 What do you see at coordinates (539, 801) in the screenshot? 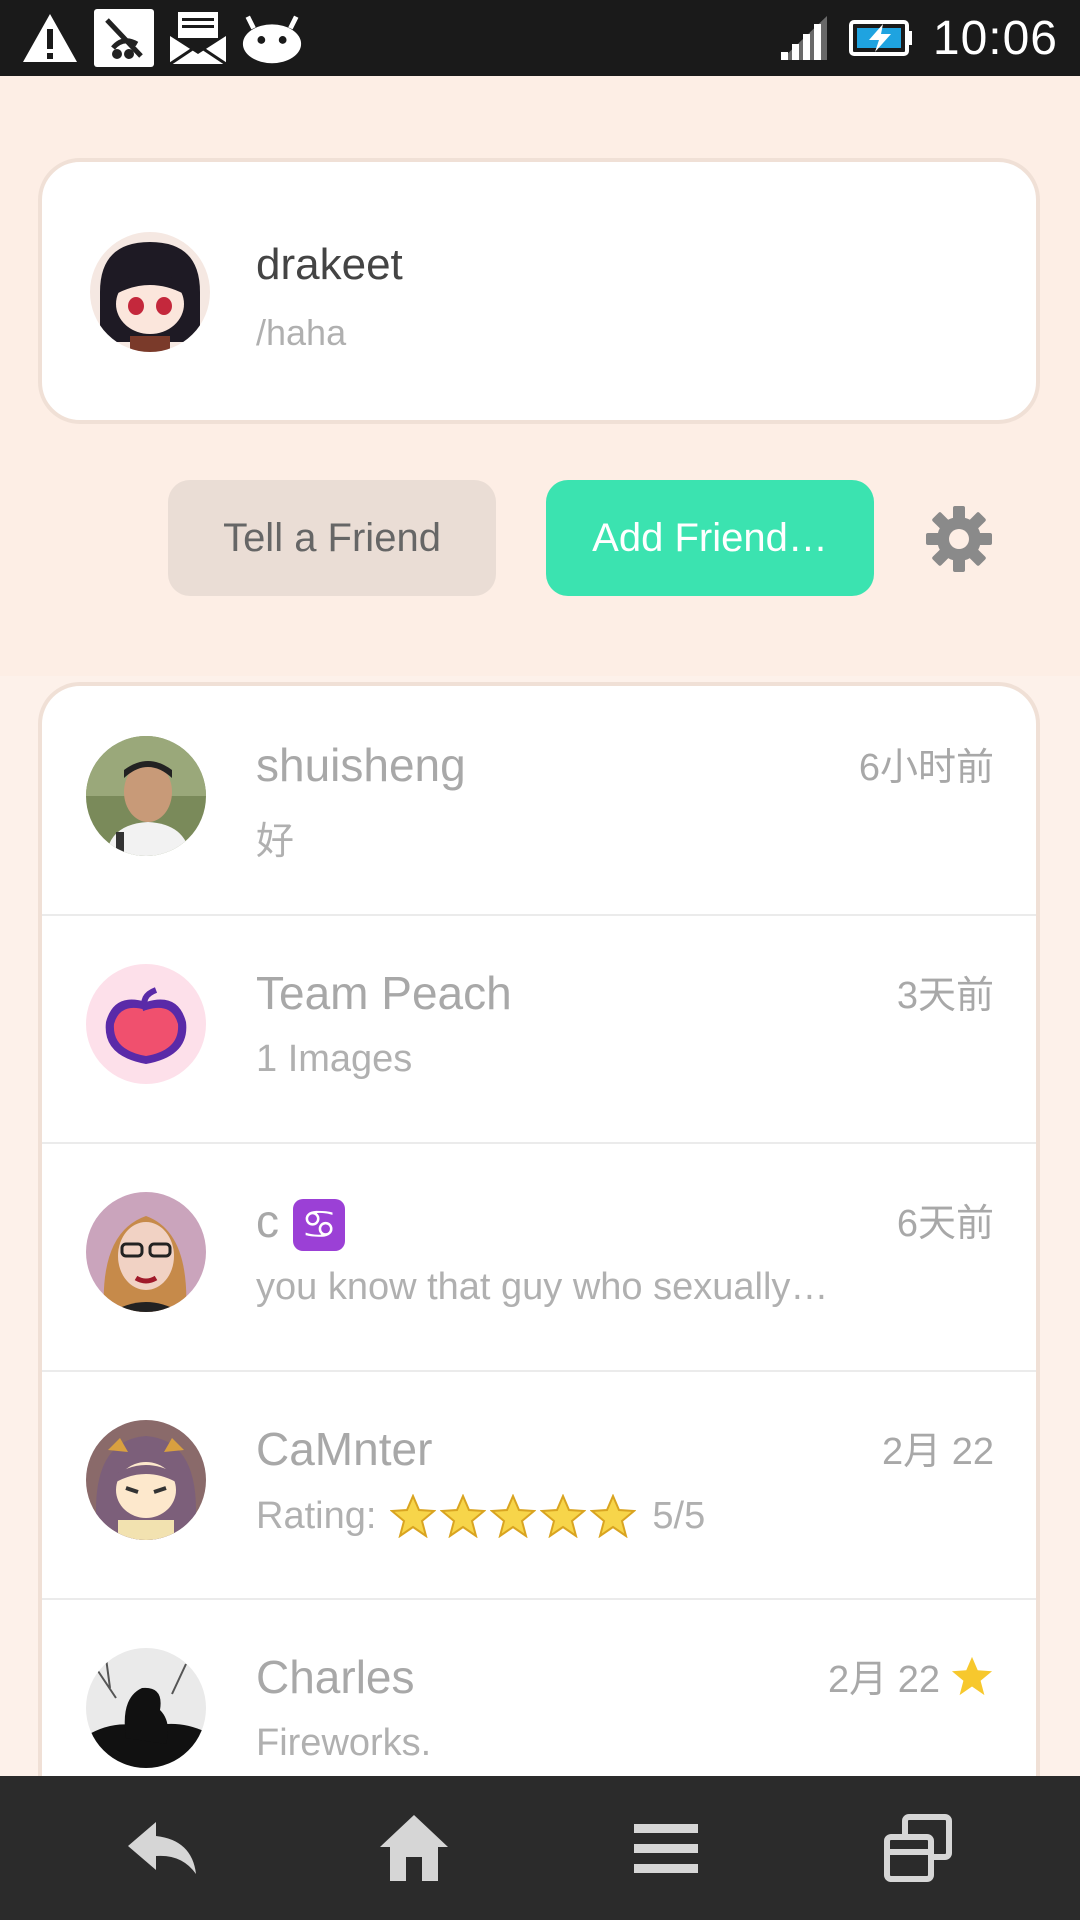
I see `list-item: shuisheng 6小时前 好` at bounding box center [539, 801].